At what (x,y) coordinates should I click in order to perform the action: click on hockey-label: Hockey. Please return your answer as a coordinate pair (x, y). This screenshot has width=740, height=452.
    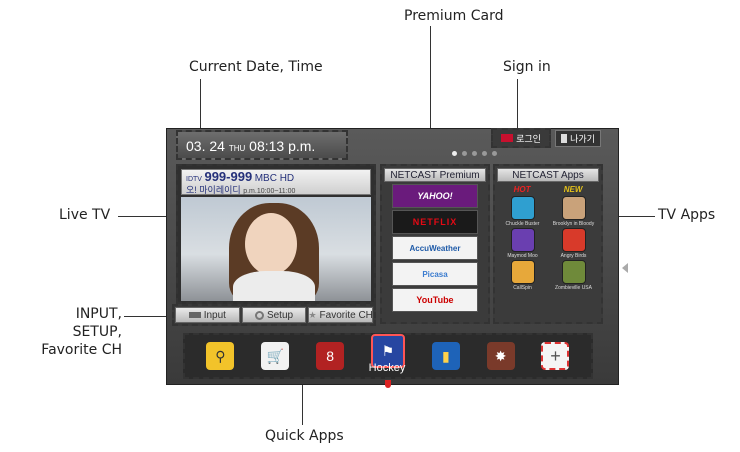
    Looking at the image, I should click on (387, 368).